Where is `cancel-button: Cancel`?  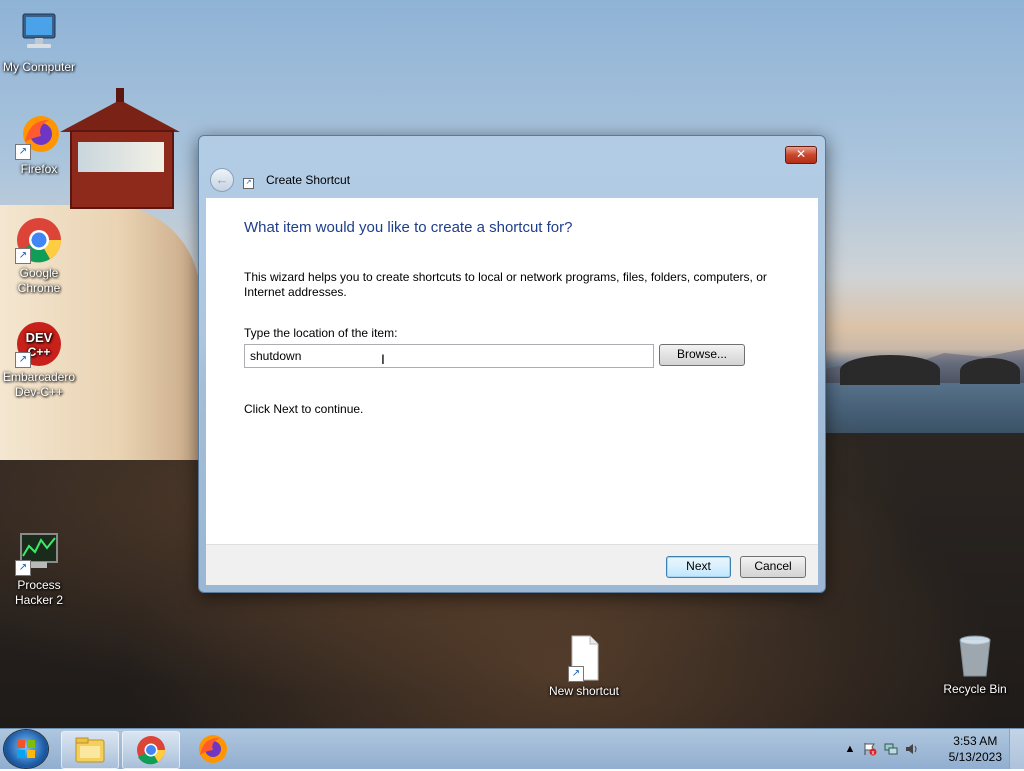 cancel-button: Cancel is located at coordinates (773, 567).